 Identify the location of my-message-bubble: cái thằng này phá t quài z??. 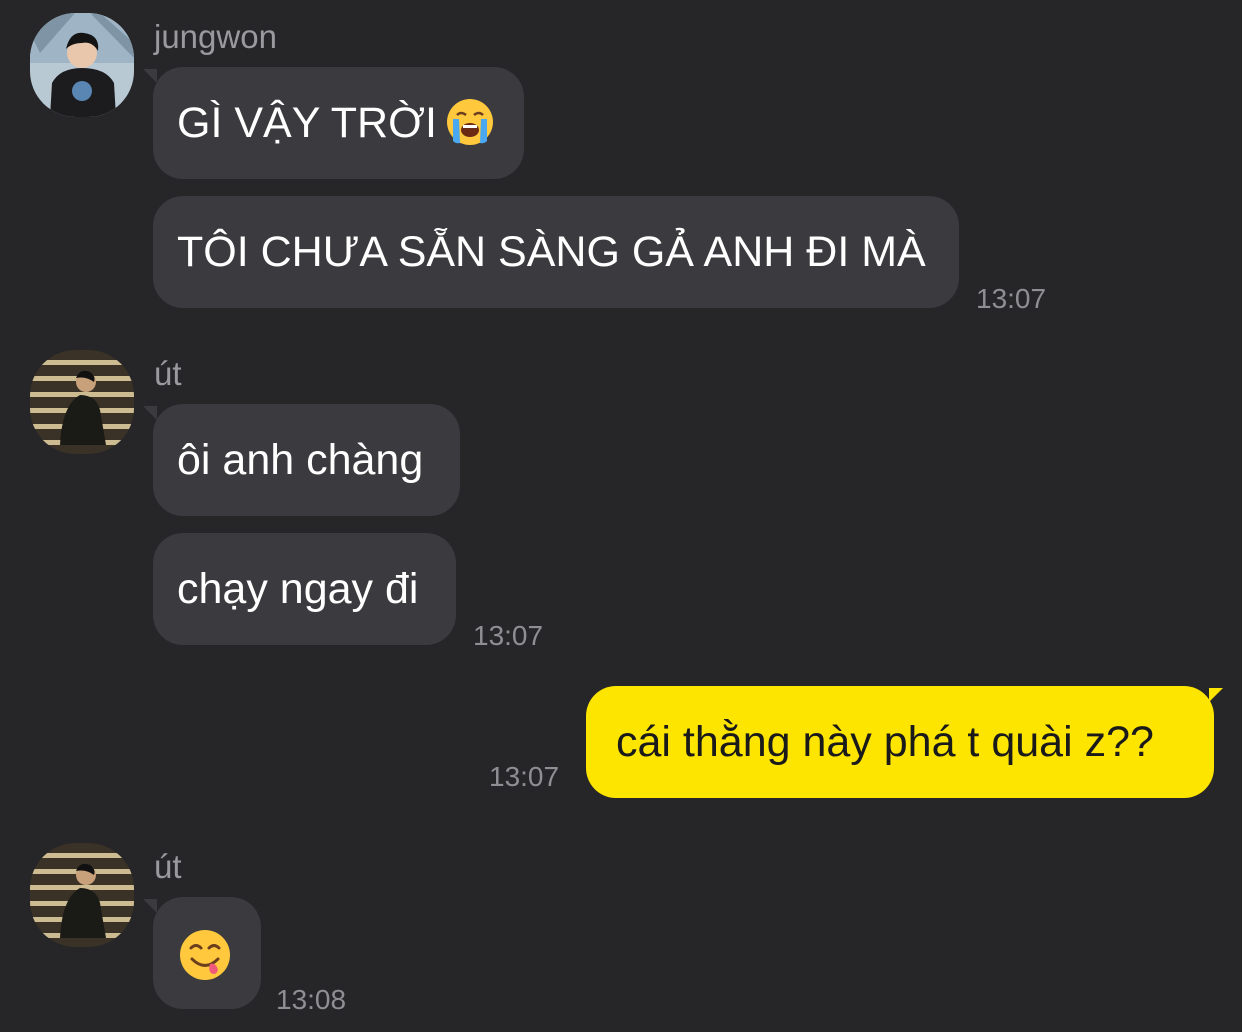
(904, 742).